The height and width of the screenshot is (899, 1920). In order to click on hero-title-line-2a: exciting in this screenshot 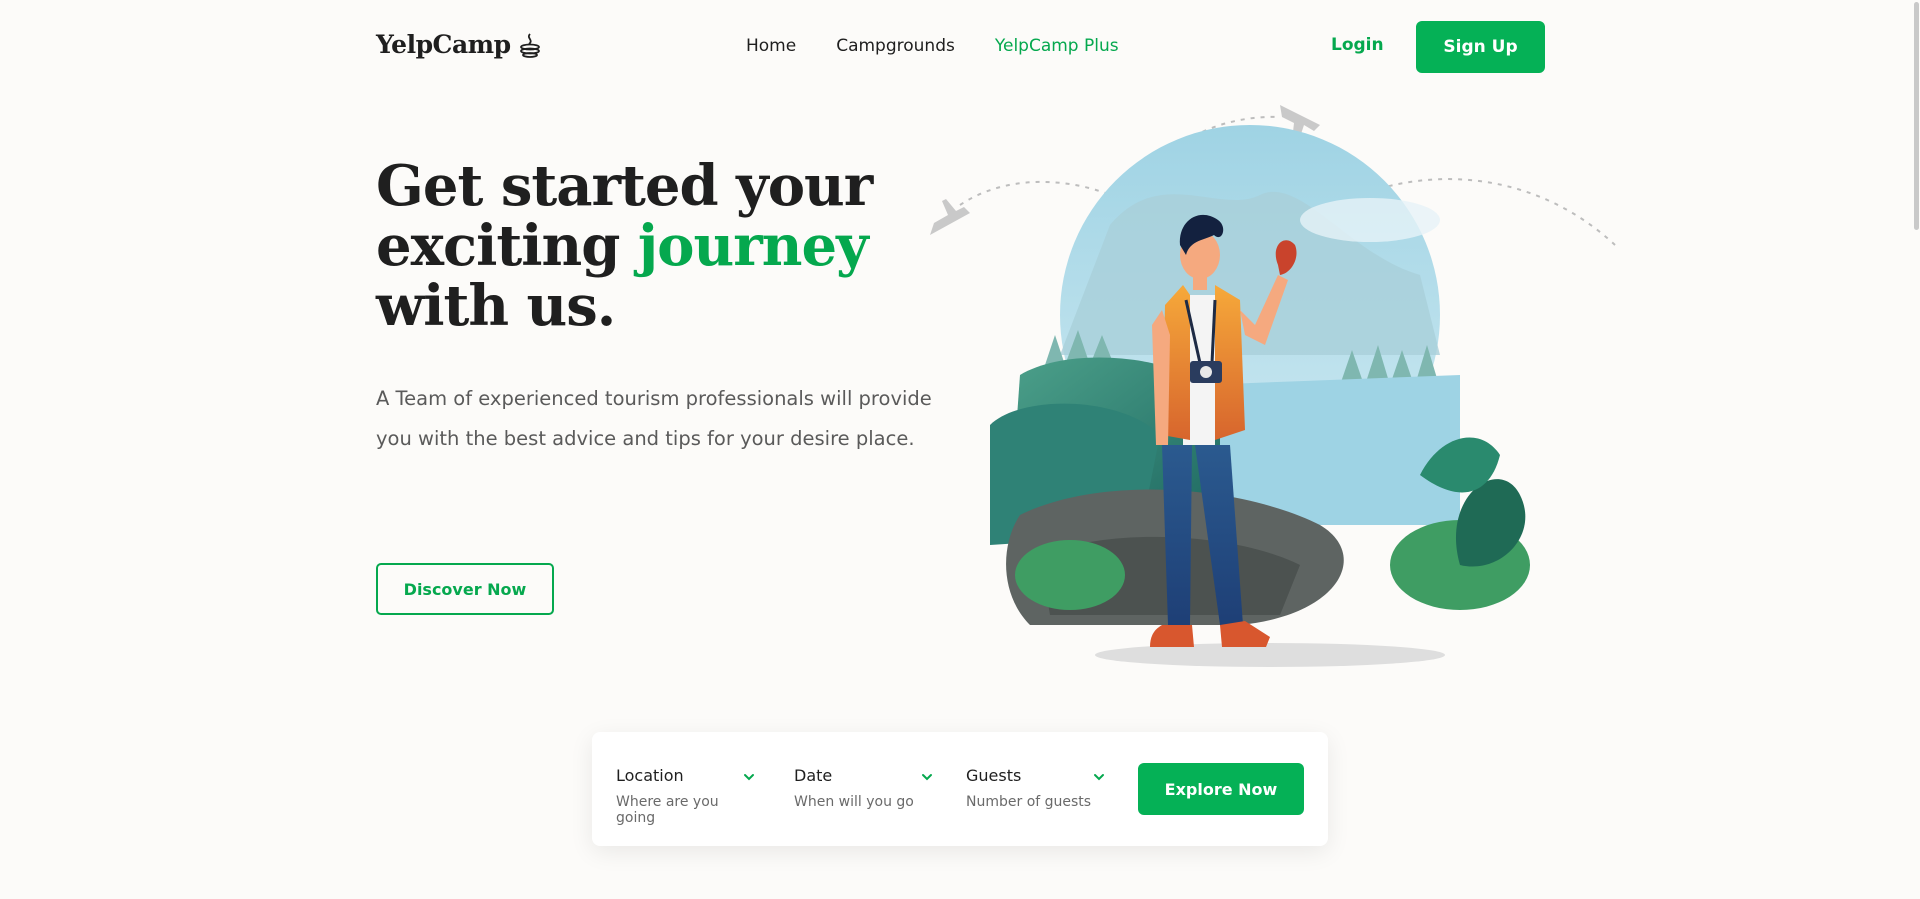, I will do `click(507, 246)`.